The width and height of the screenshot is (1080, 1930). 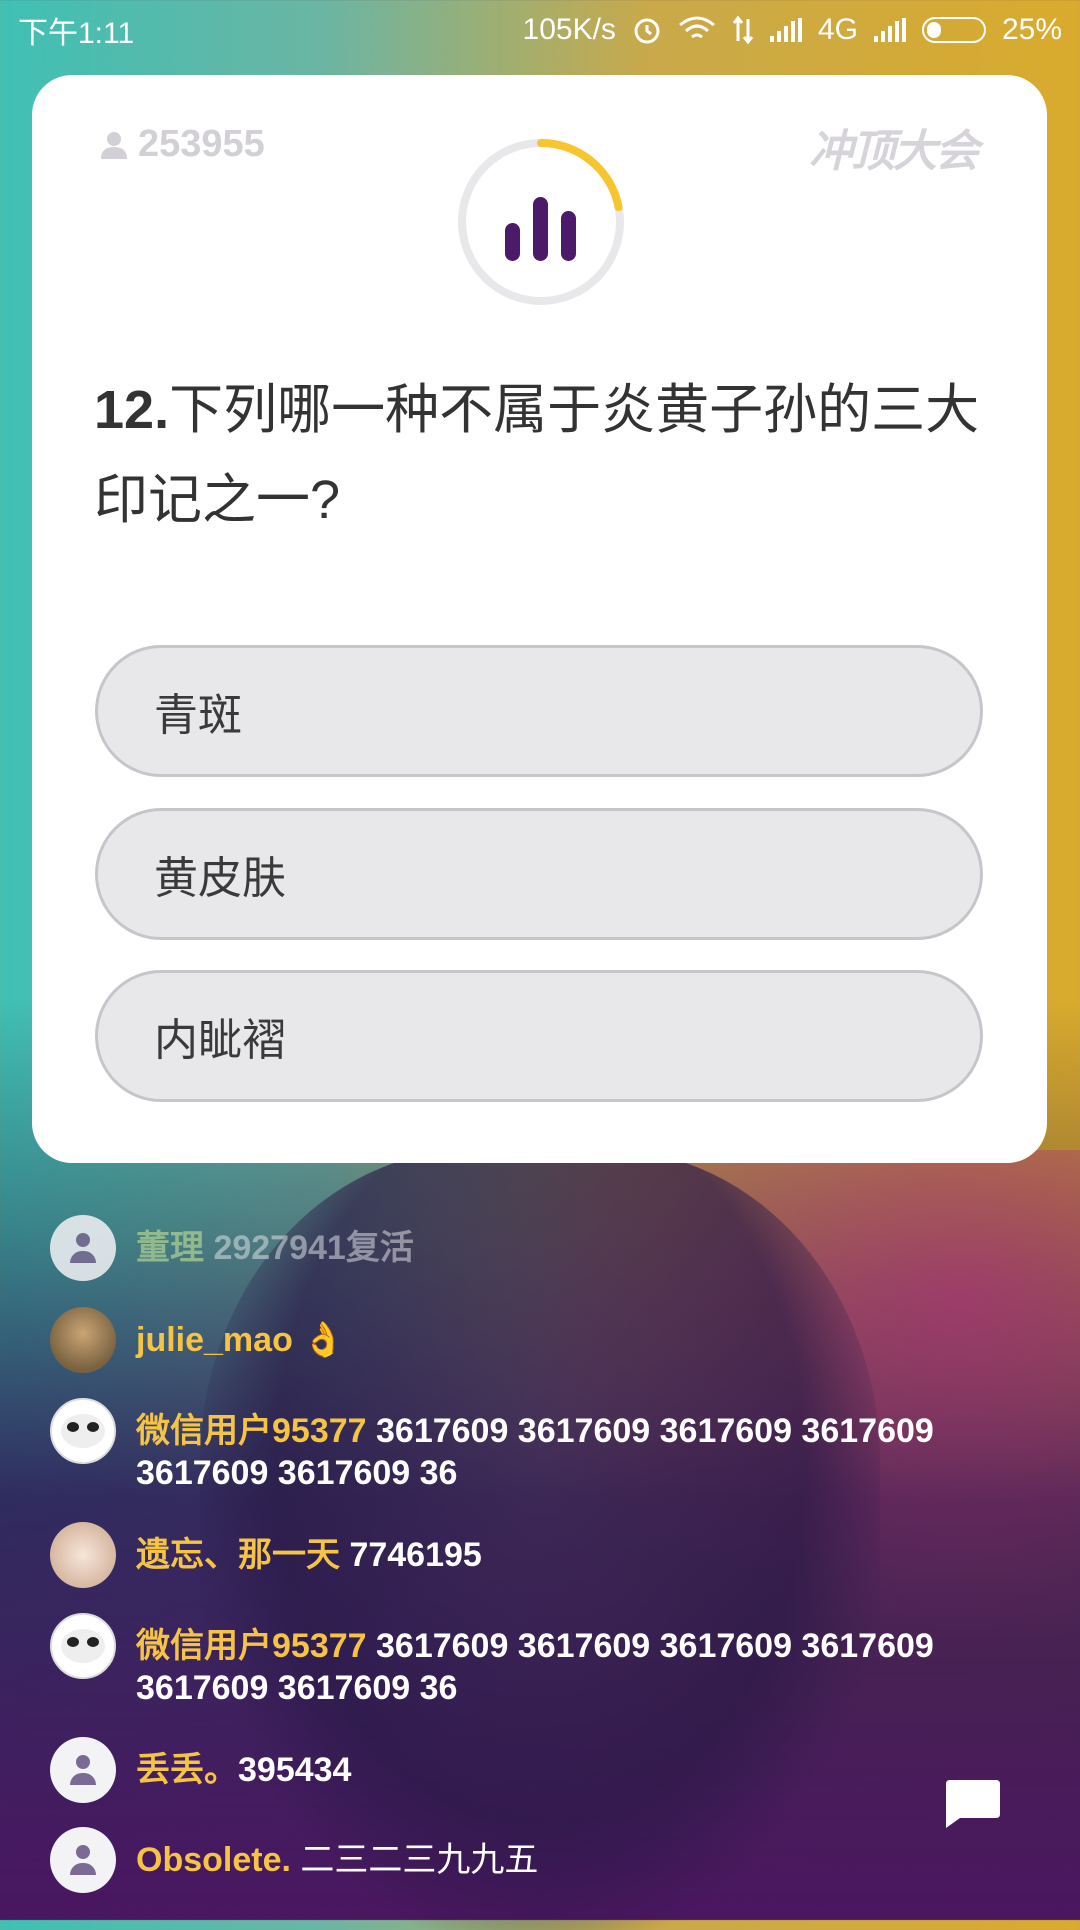 I want to click on question-number: 12., so click(x=132, y=410).